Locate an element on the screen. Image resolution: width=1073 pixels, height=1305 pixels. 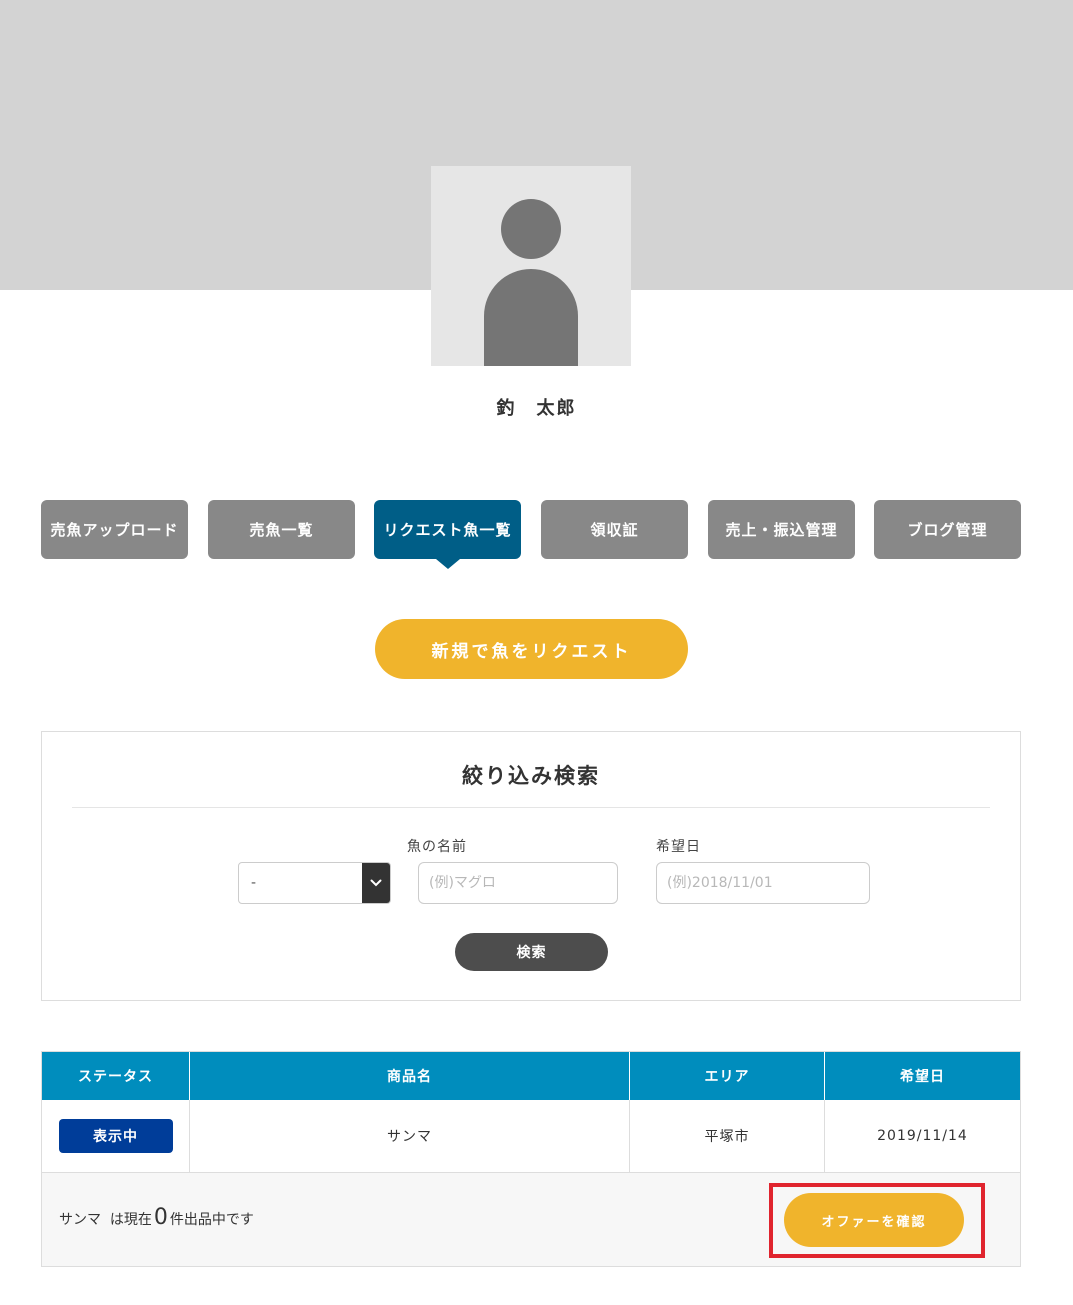
tab-label: ブログ管理 is located at coordinates (947, 530).